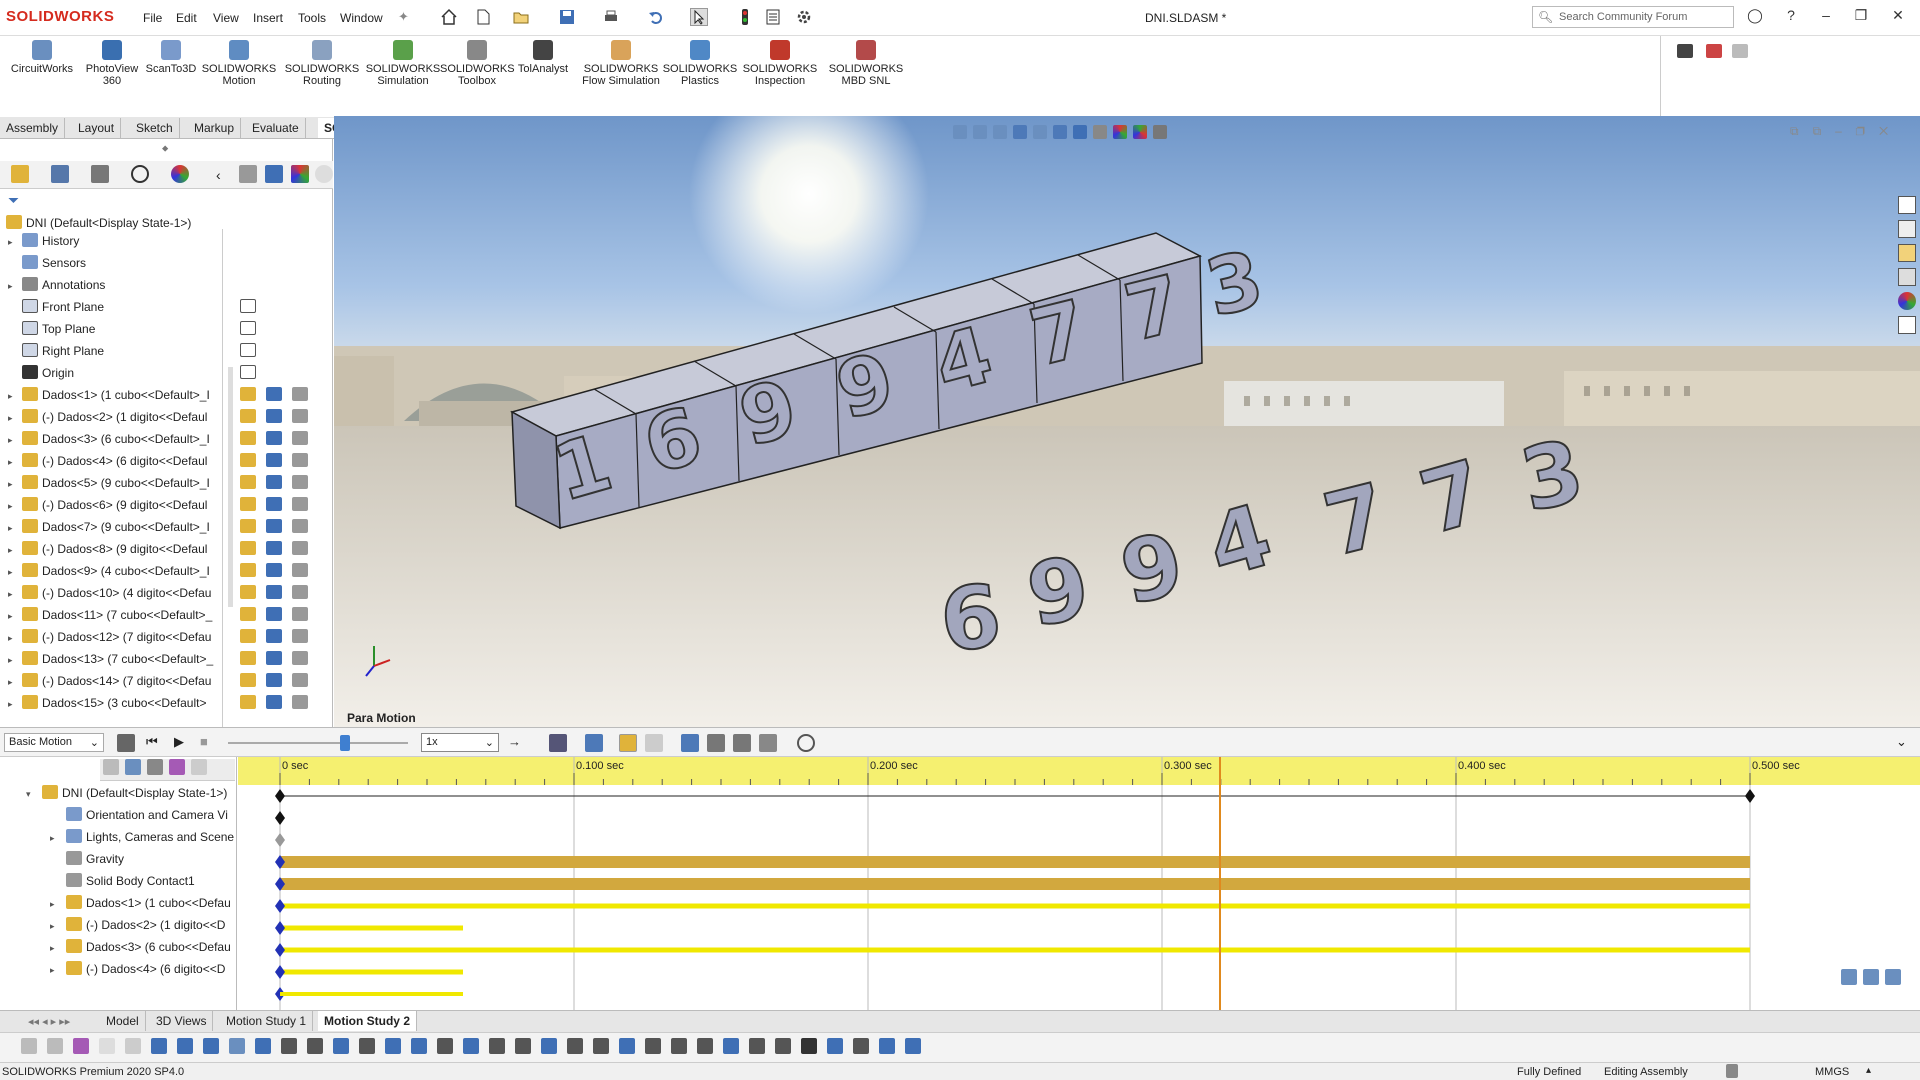  What do you see at coordinates (58, 904) in the screenshot?
I see `motion-expand-arrow-icon: ▸` at bounding box center [58, 904].